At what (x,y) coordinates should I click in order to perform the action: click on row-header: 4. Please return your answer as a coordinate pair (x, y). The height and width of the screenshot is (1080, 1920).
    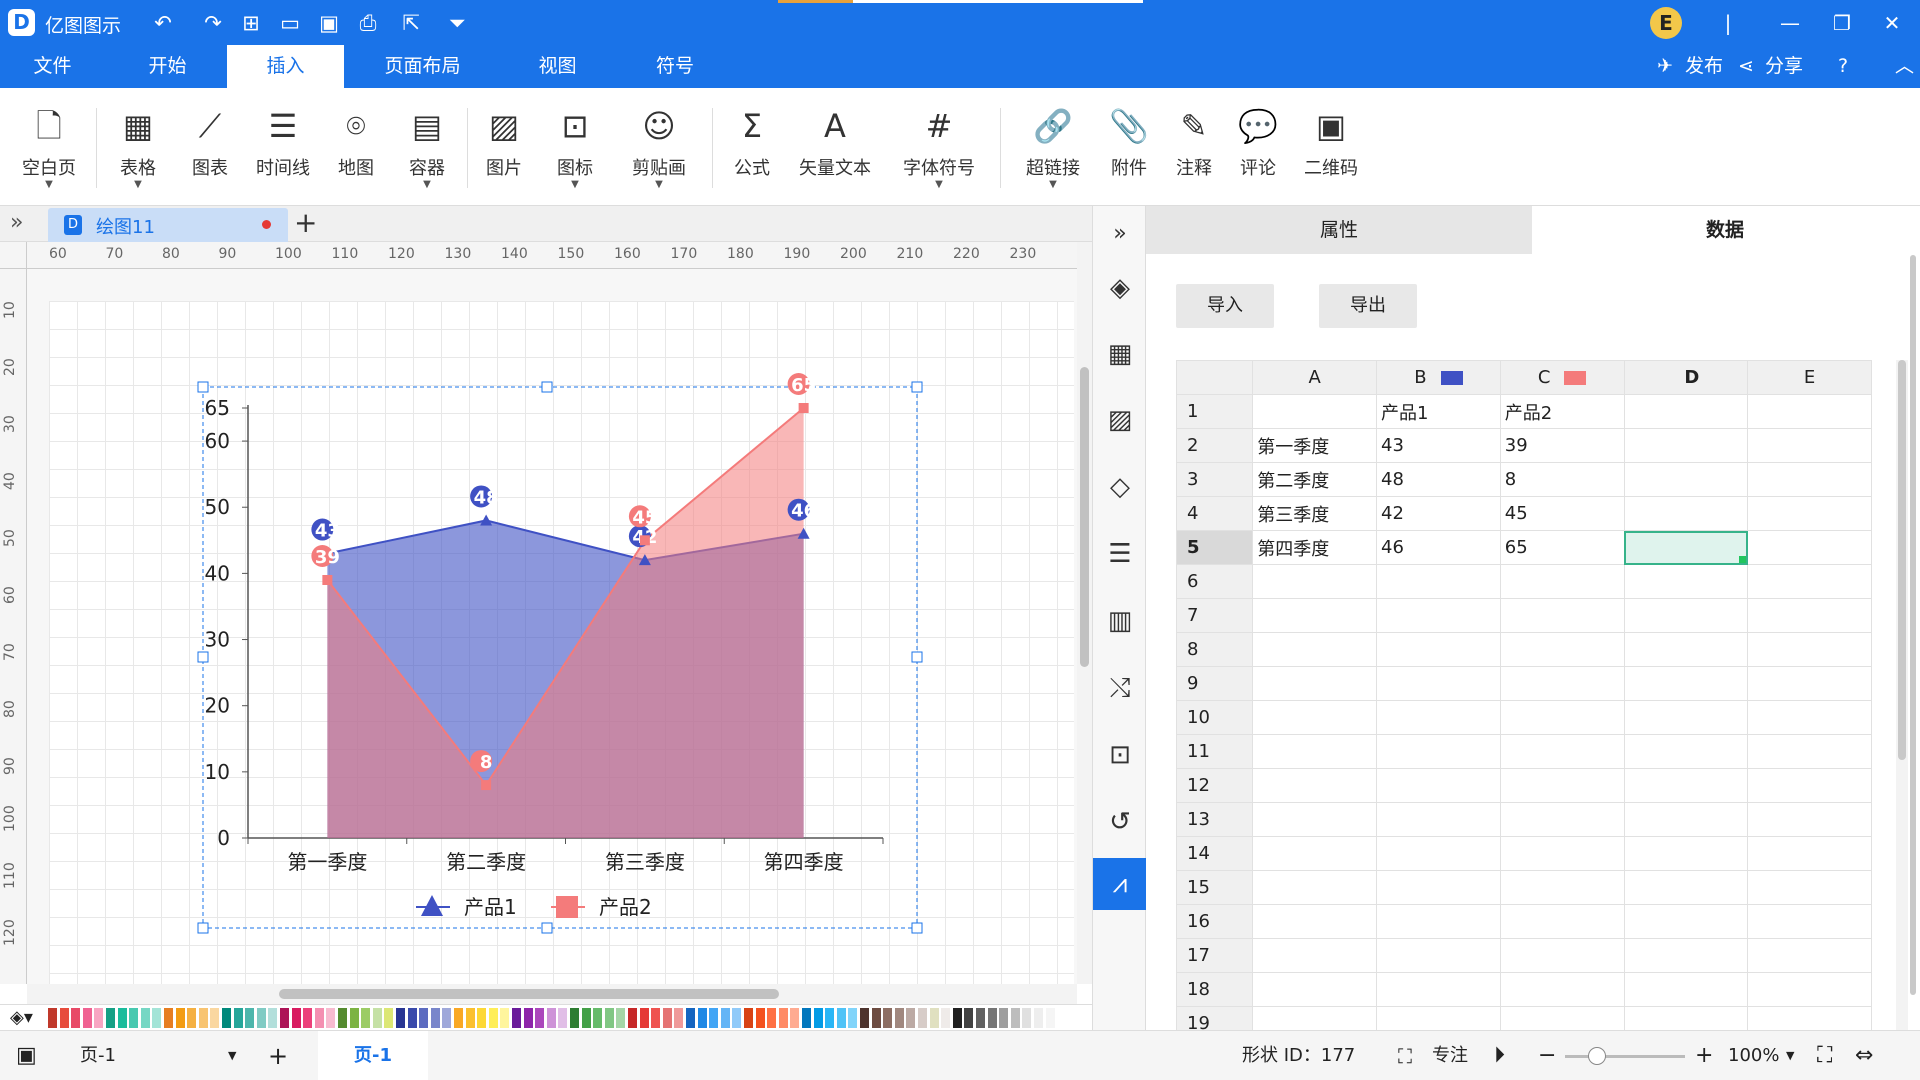
    Looking at the image, I should click on (1214, 513).